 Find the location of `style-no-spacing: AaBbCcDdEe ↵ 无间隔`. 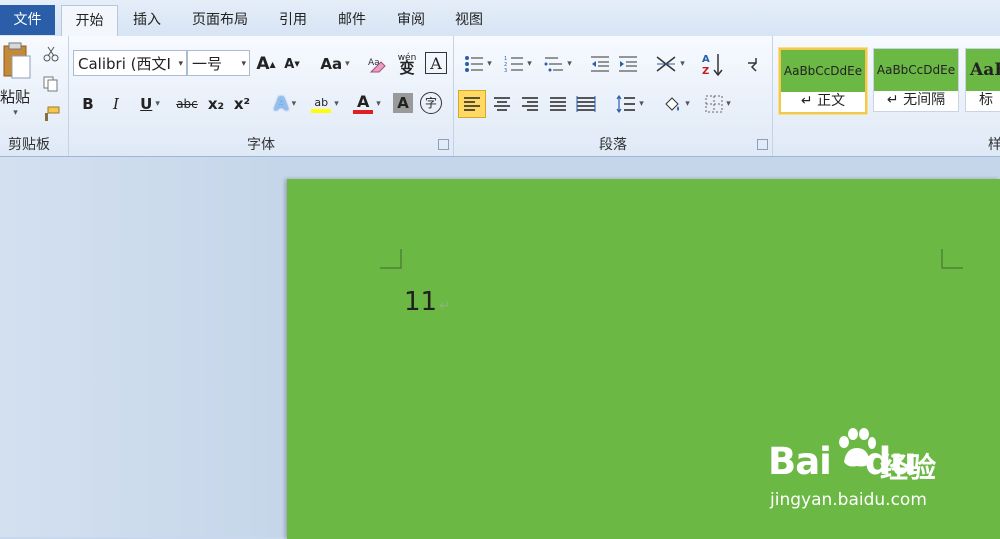

style-no-spacing: AaBbCcDdEe ↵ 无间隔 is located at coordinates (916, 80).